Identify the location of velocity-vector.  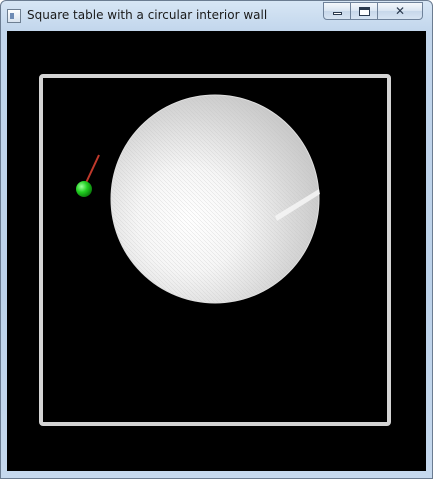
(92, 170).